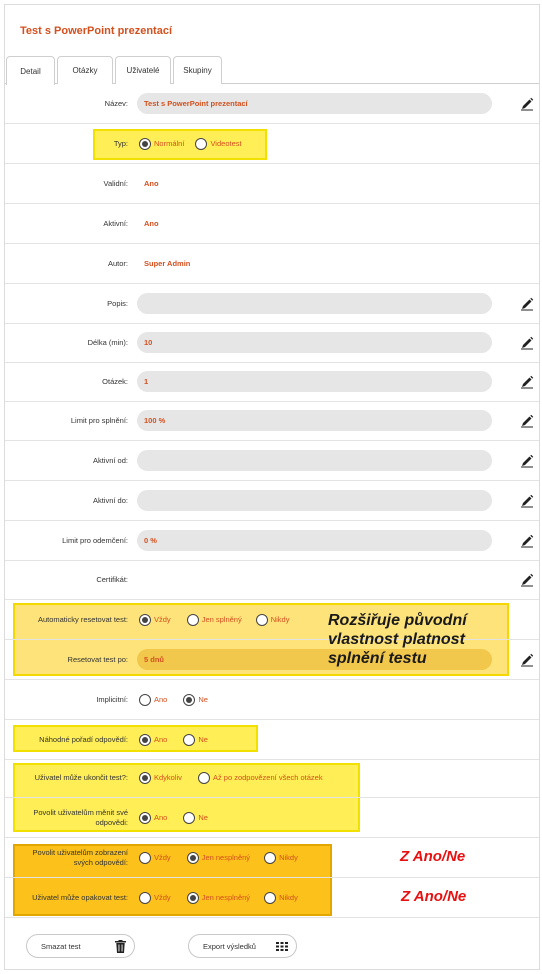 The image size is (542, 974). Describe the element at coordinates (151, 223) in the screenshot. I see `aktivni-value: Ano` at that location.